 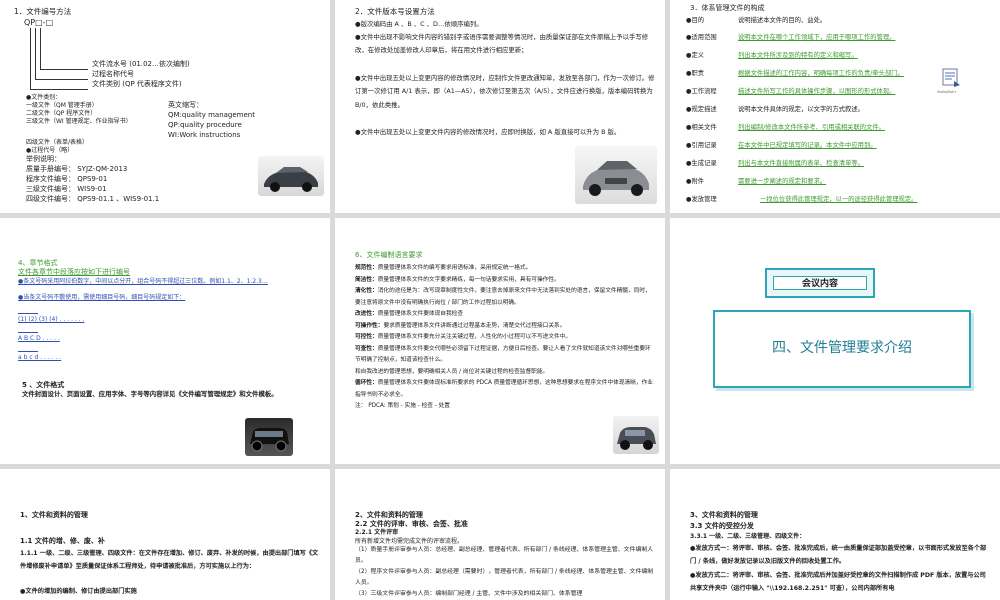 I want to click on requirement-note: 注： PDCA: 策划 - 实施 - 检查 - 处置, so click(x=504, y=407).